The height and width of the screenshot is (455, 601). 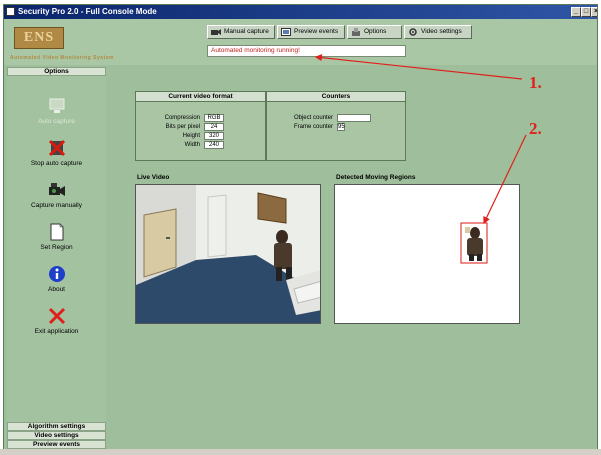 What do you see at coordinates (420, 139) in the screenshot?
I see `annotation-overlay` at bounding box center [420, 139].